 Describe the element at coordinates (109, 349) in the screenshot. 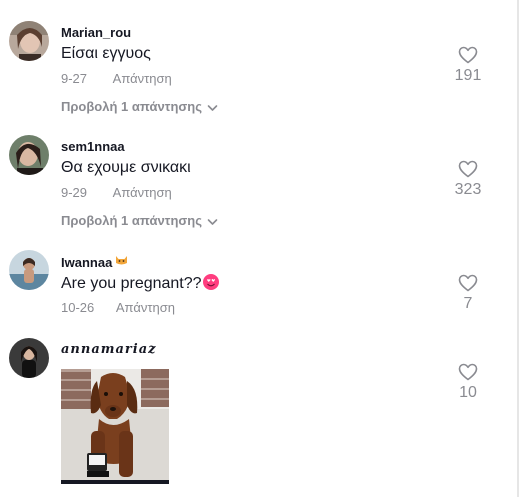

I see `comment-username: annamariaz` at that location.